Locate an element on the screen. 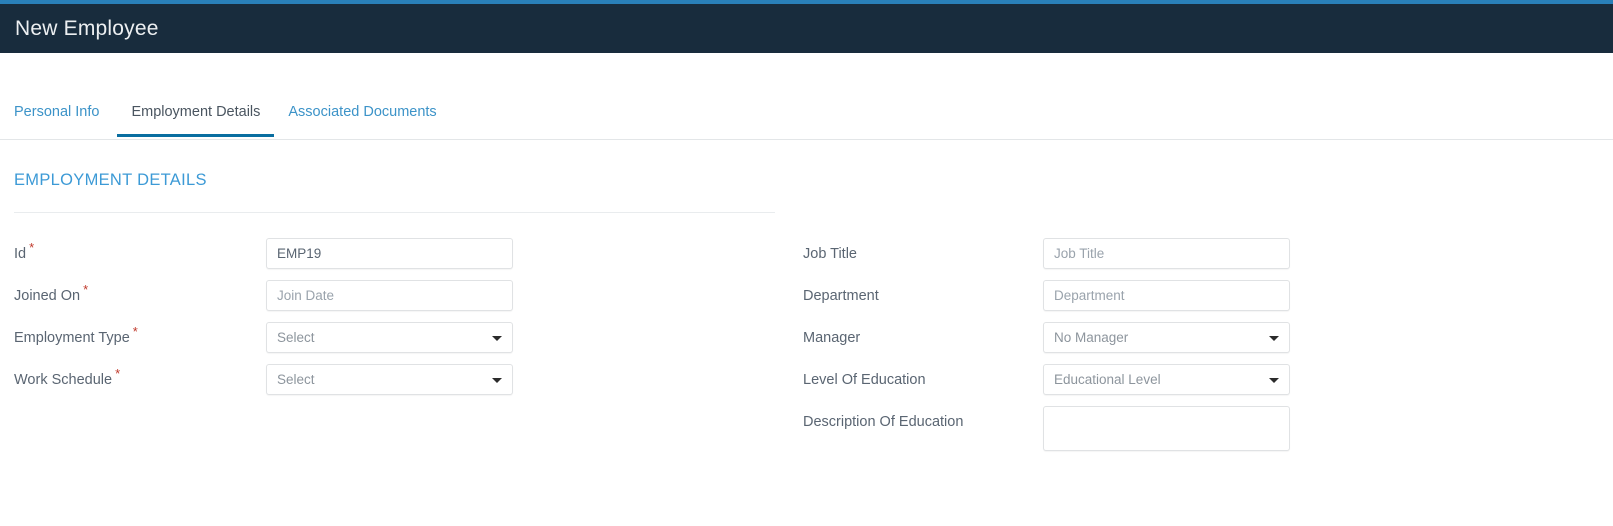  field-work-schedule: Work Schedule * Select is located at coordinates (394, 380).